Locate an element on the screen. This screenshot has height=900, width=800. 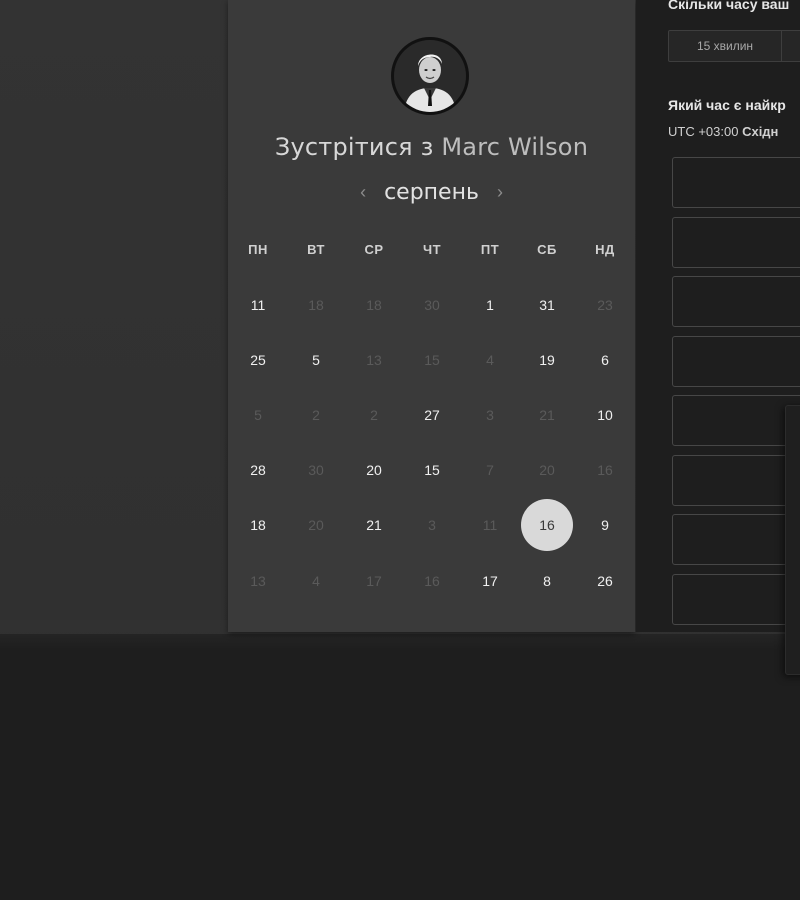
duration-option-button-next is located at coordinates (791, 46).